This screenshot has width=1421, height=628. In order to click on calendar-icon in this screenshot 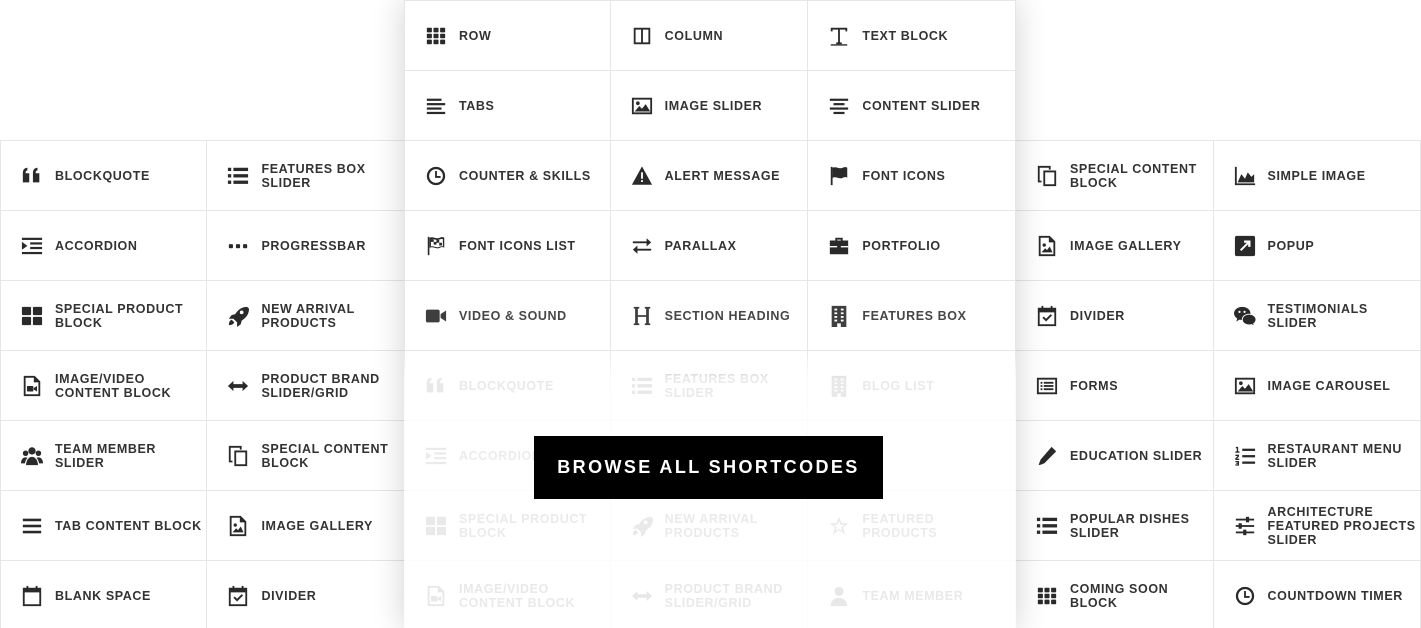, I will do `click(32, 596)`.